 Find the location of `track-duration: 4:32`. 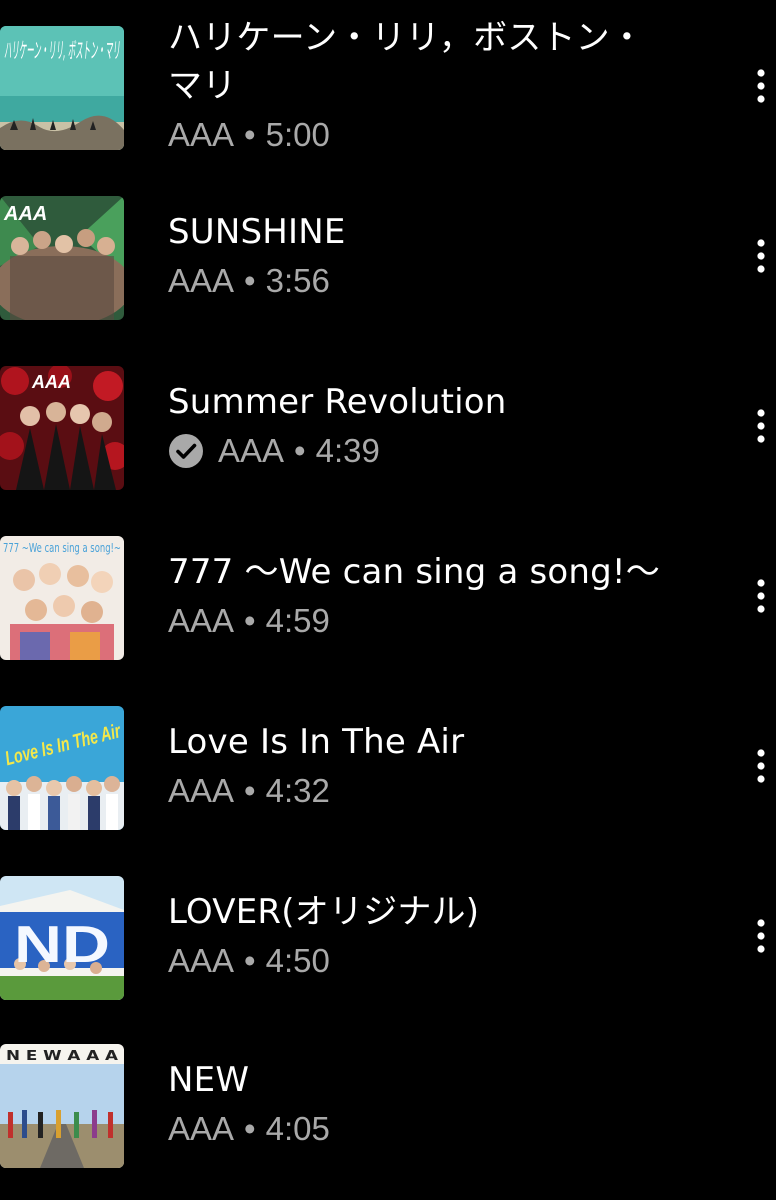

track-duration: 4:32 is located at coordinates (297, 790).